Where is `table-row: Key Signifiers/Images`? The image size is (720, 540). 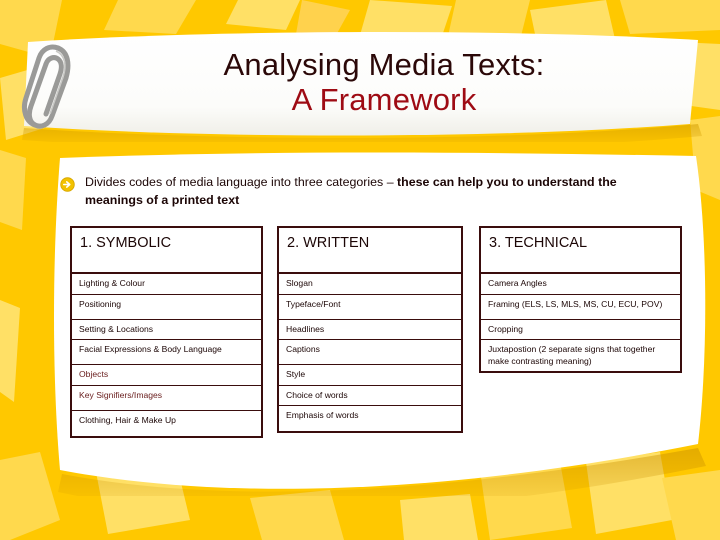
table-row: Key Signifiers/Images is located at coordinates (166, 398).